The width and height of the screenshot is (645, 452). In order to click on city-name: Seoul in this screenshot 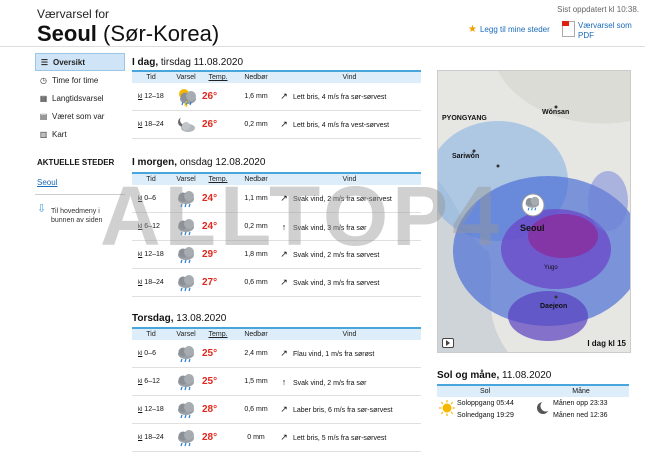, I will do `click(67, 33)`.